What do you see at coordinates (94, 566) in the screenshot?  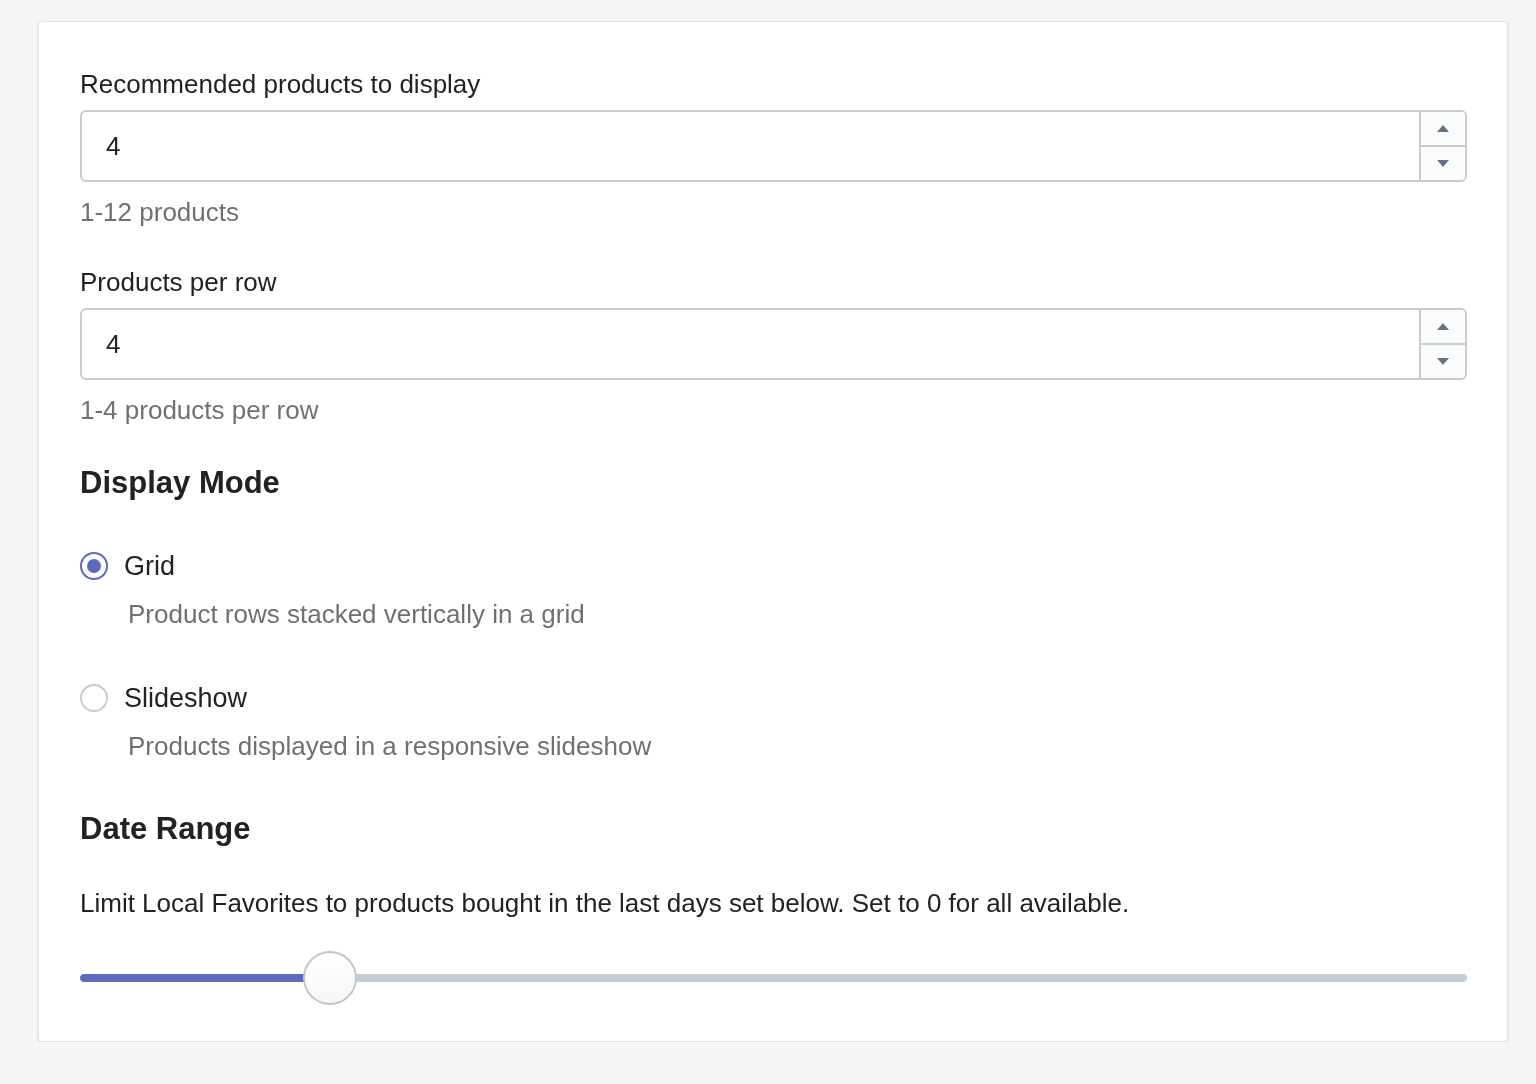 I see `radio-button` at bounding box center [94, 566].